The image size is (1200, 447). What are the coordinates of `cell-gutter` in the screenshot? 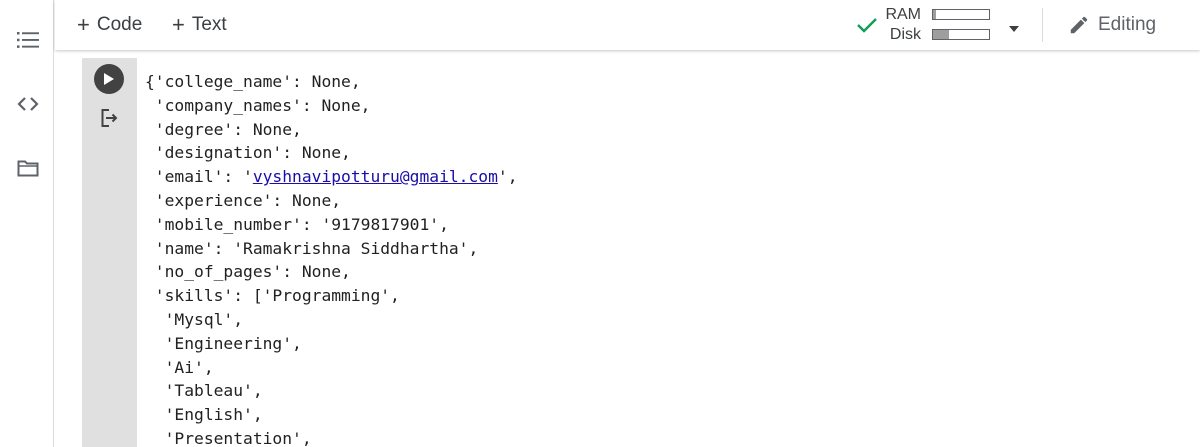 It's located at (109, 252).